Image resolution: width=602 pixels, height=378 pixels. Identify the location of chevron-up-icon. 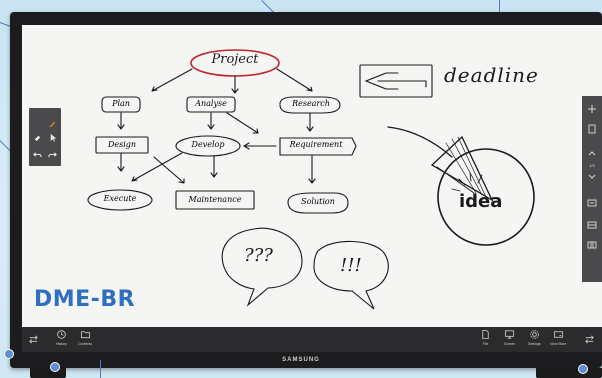
(592, 153).